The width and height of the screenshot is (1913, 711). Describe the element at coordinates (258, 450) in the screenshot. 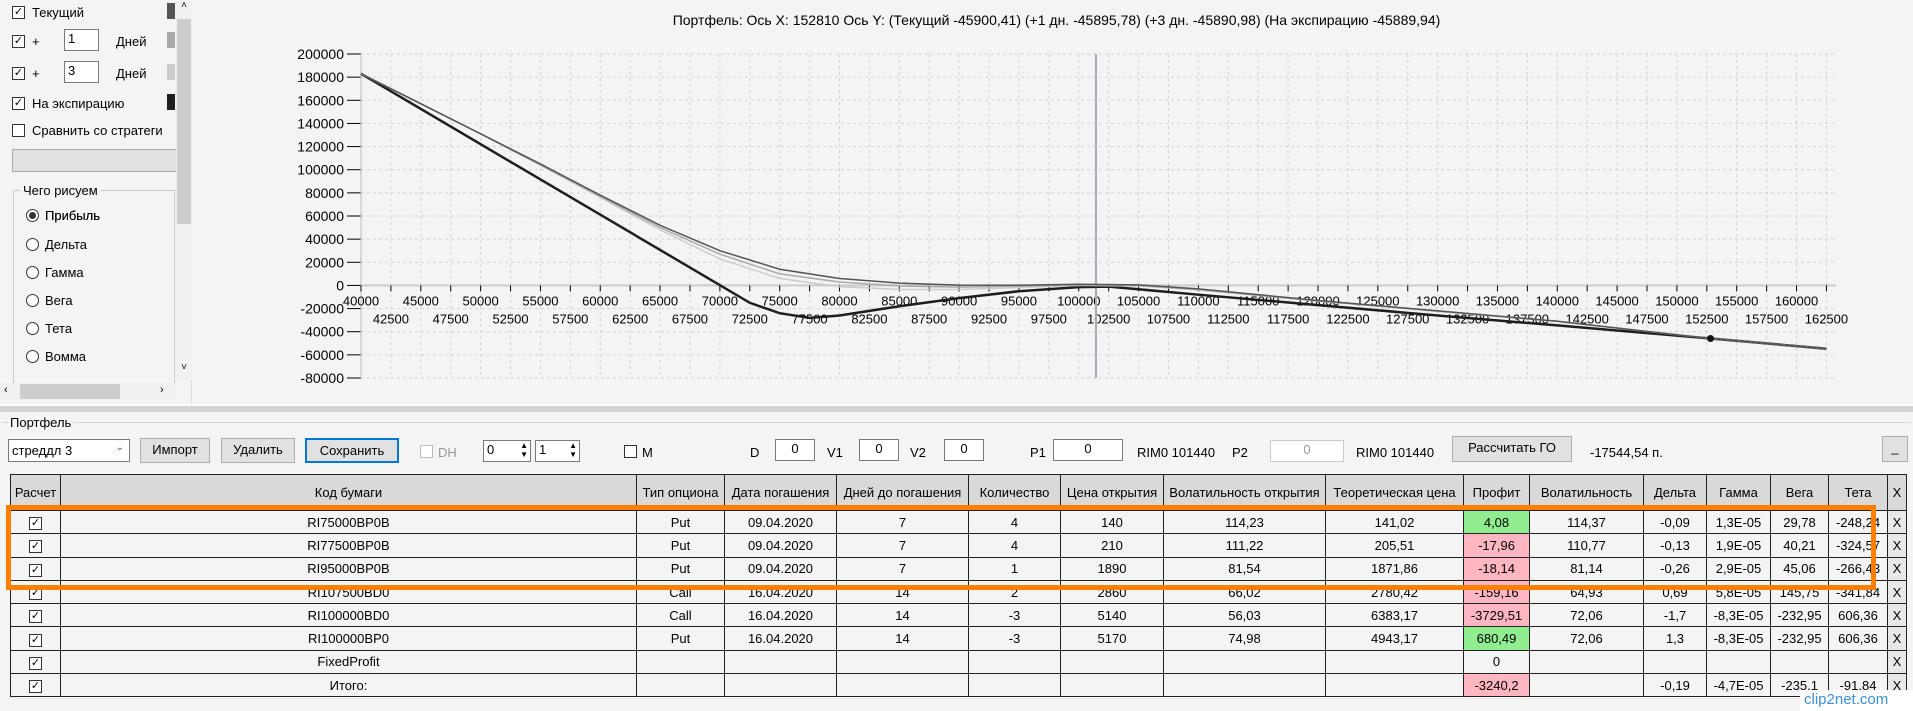

I see `delete-button: Удалить` at that location.